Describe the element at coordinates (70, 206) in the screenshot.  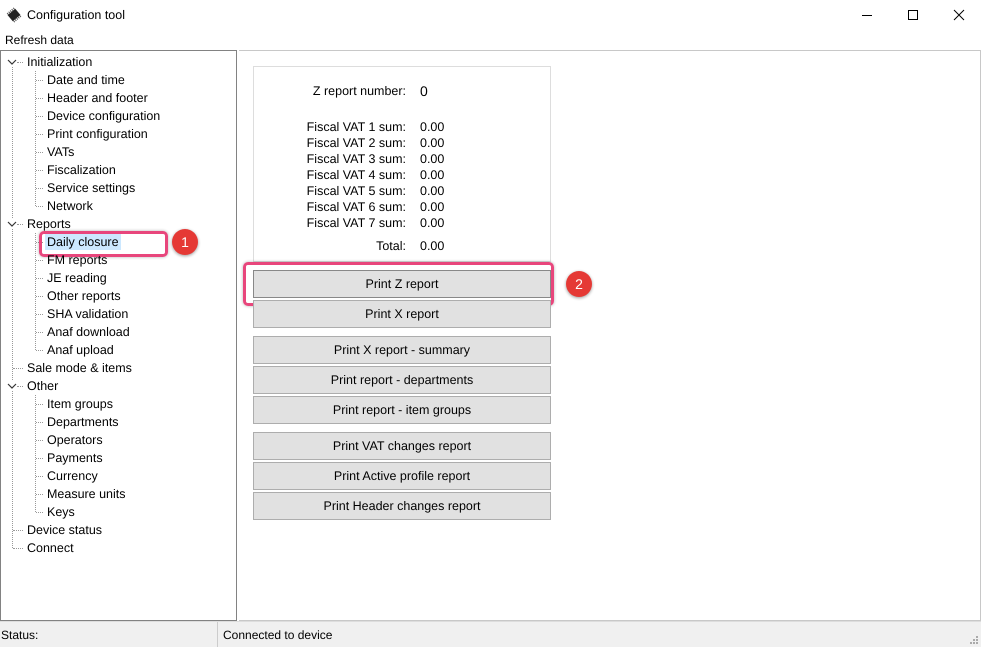
I see `tree-item: Network` at that location.